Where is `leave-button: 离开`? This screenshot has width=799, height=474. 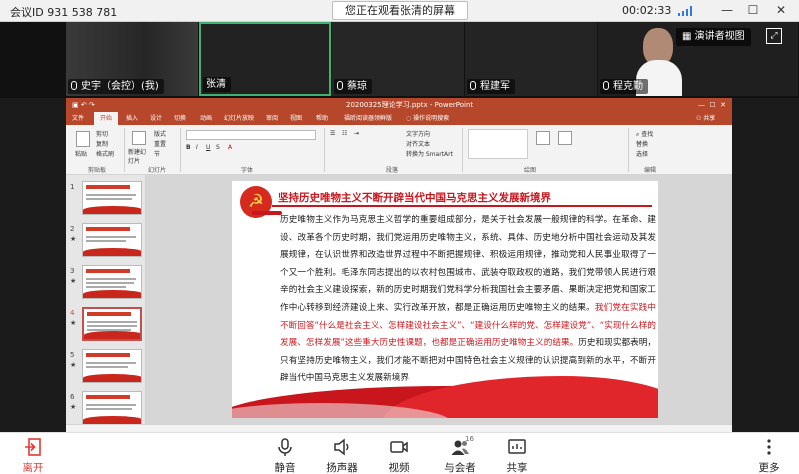
leave-button: 离开 is located at coordinates (33, 454).